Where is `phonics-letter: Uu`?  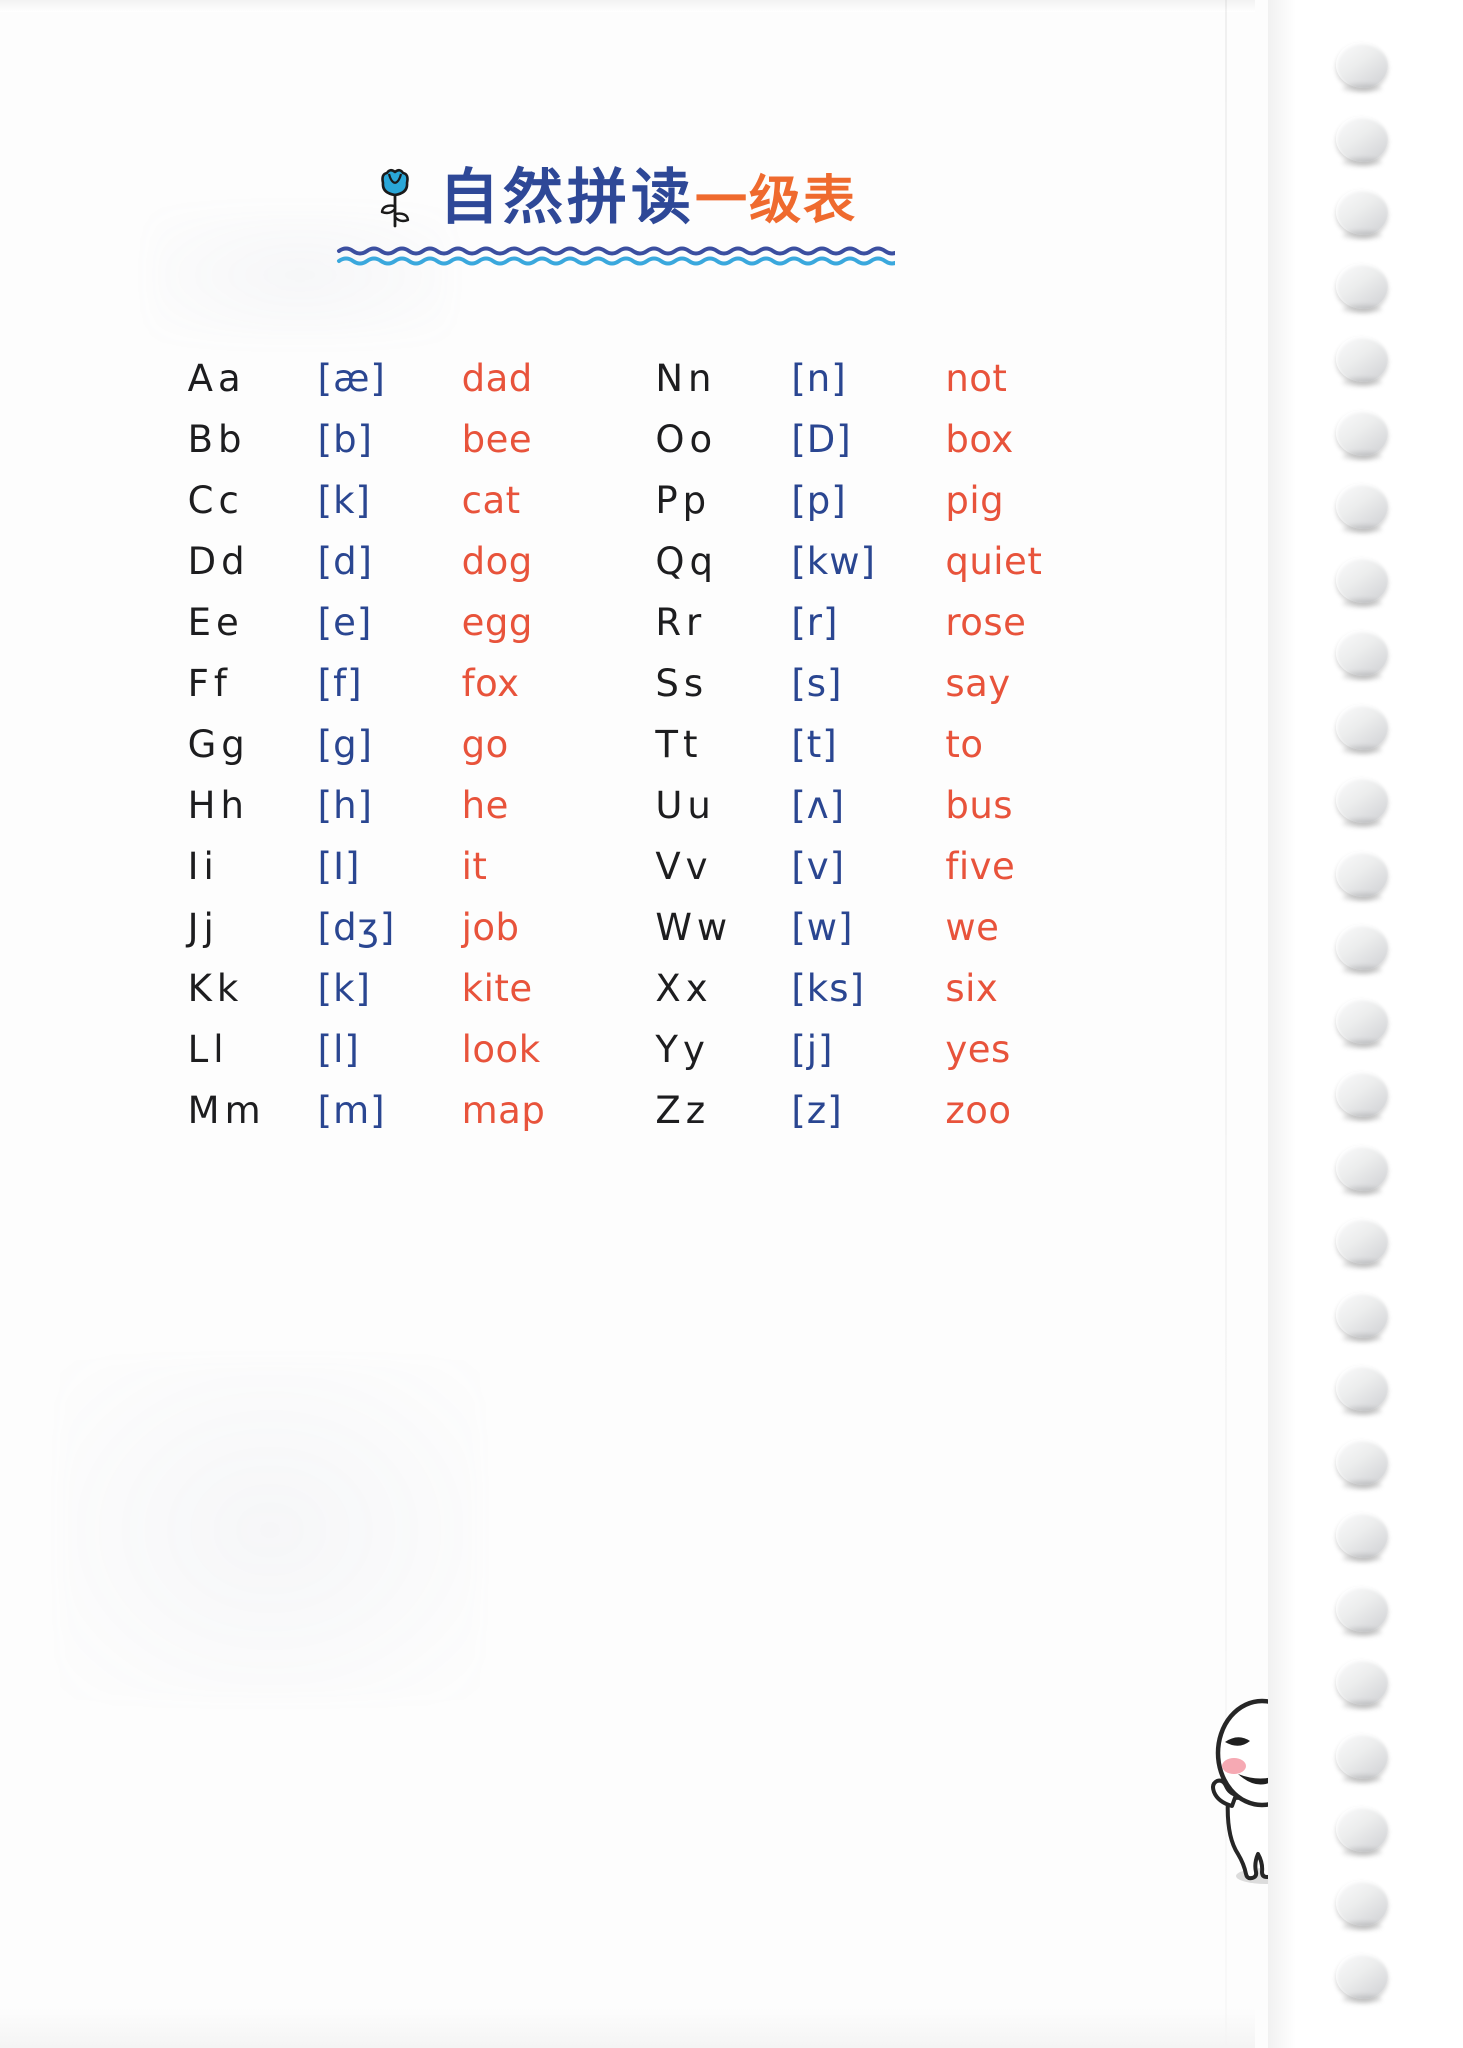
phonics-letter: Uu is located at coordinates (685, 805).